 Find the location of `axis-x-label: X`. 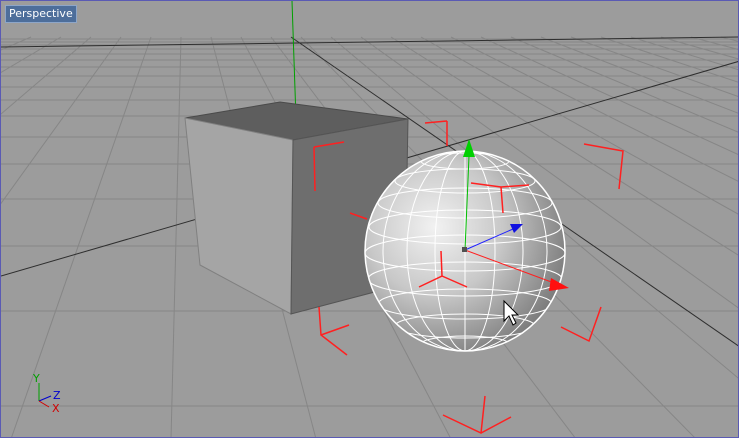

axis-x-label: X is located at coordinates (56, 408).